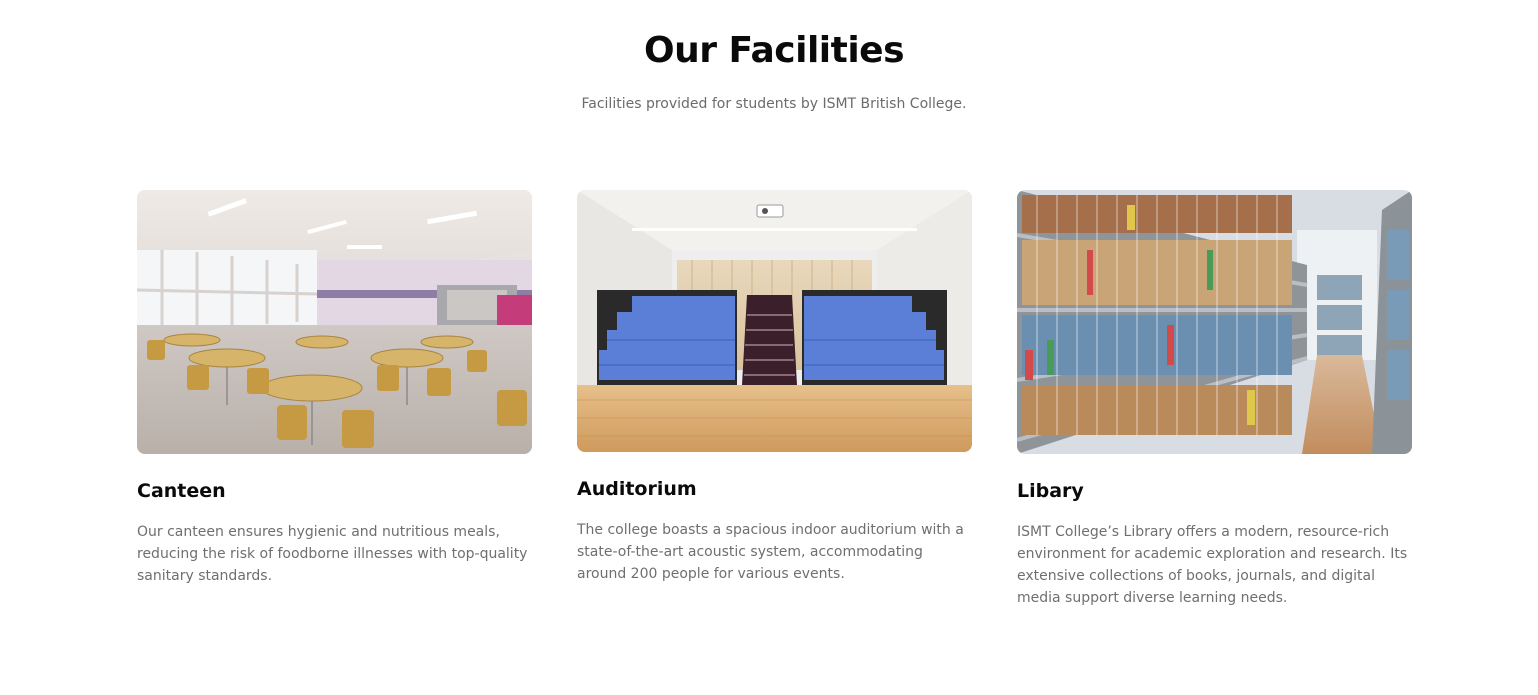  Describe the element at coordinates (774, 321) in the screenshot. I see `auditorium-photo` at that location.